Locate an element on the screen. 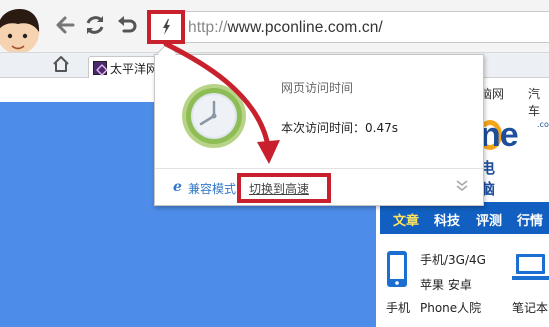 This screenshot has width=549, height=327. home-button is located at coordinates (61, 64).